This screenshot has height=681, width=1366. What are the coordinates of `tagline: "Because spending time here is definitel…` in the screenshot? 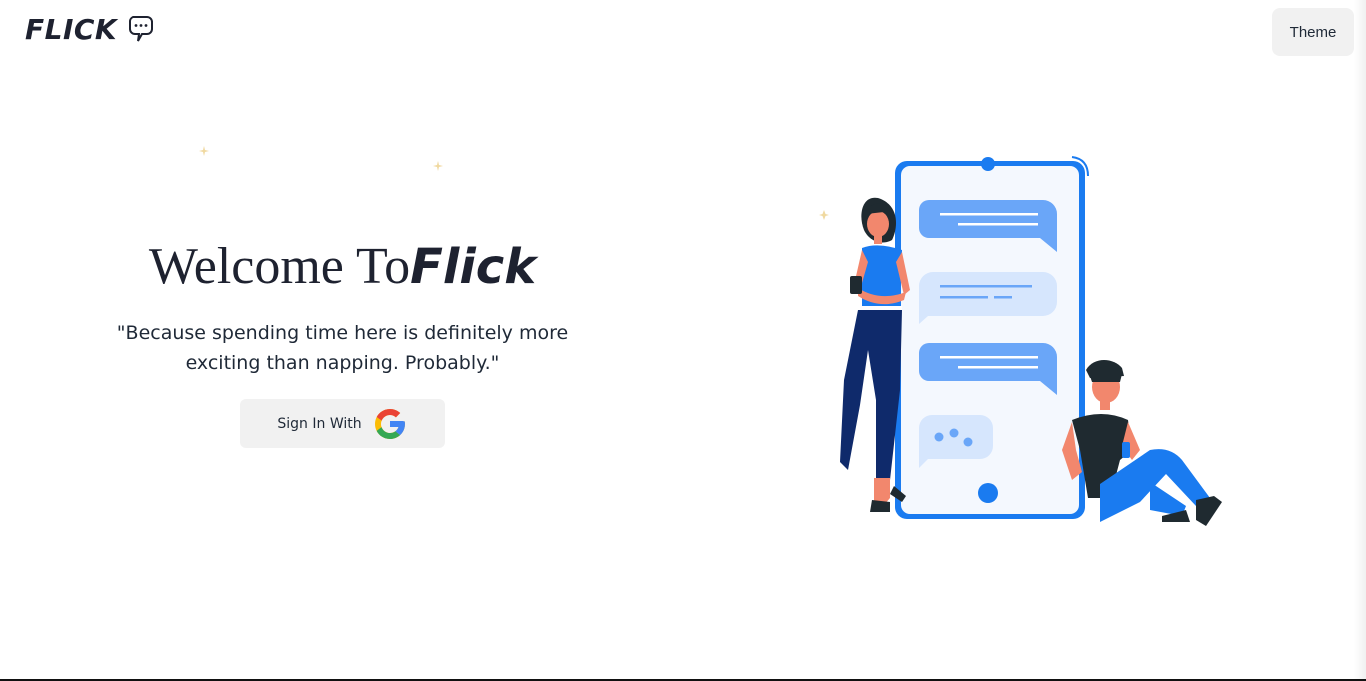 It's located at (342, 348).